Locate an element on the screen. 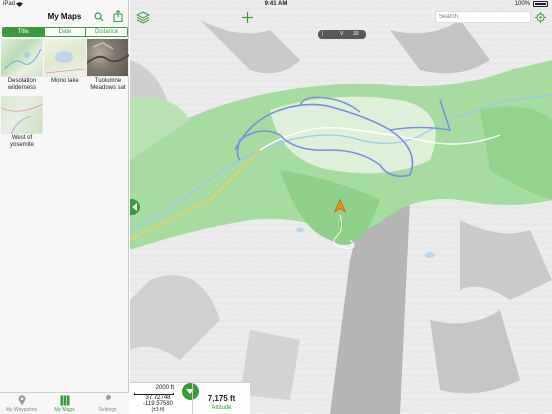 Image resolution: width=552 pixels, height=414 pixels. layers-icon is located at coordinates (143, 17).